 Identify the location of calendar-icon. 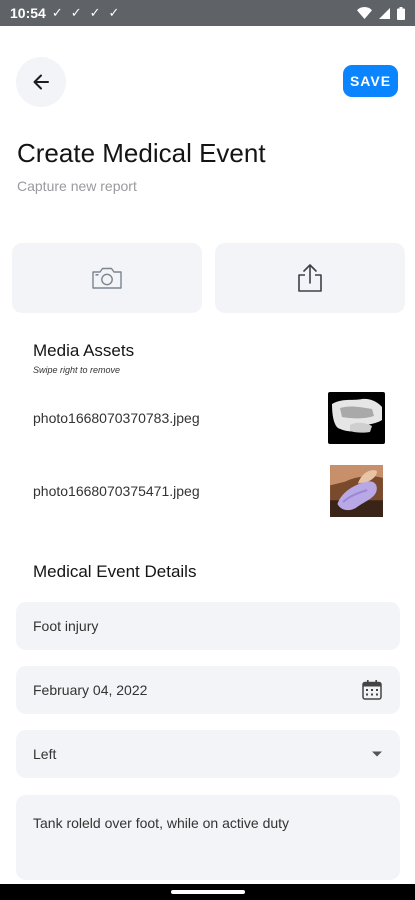
(372, 690).